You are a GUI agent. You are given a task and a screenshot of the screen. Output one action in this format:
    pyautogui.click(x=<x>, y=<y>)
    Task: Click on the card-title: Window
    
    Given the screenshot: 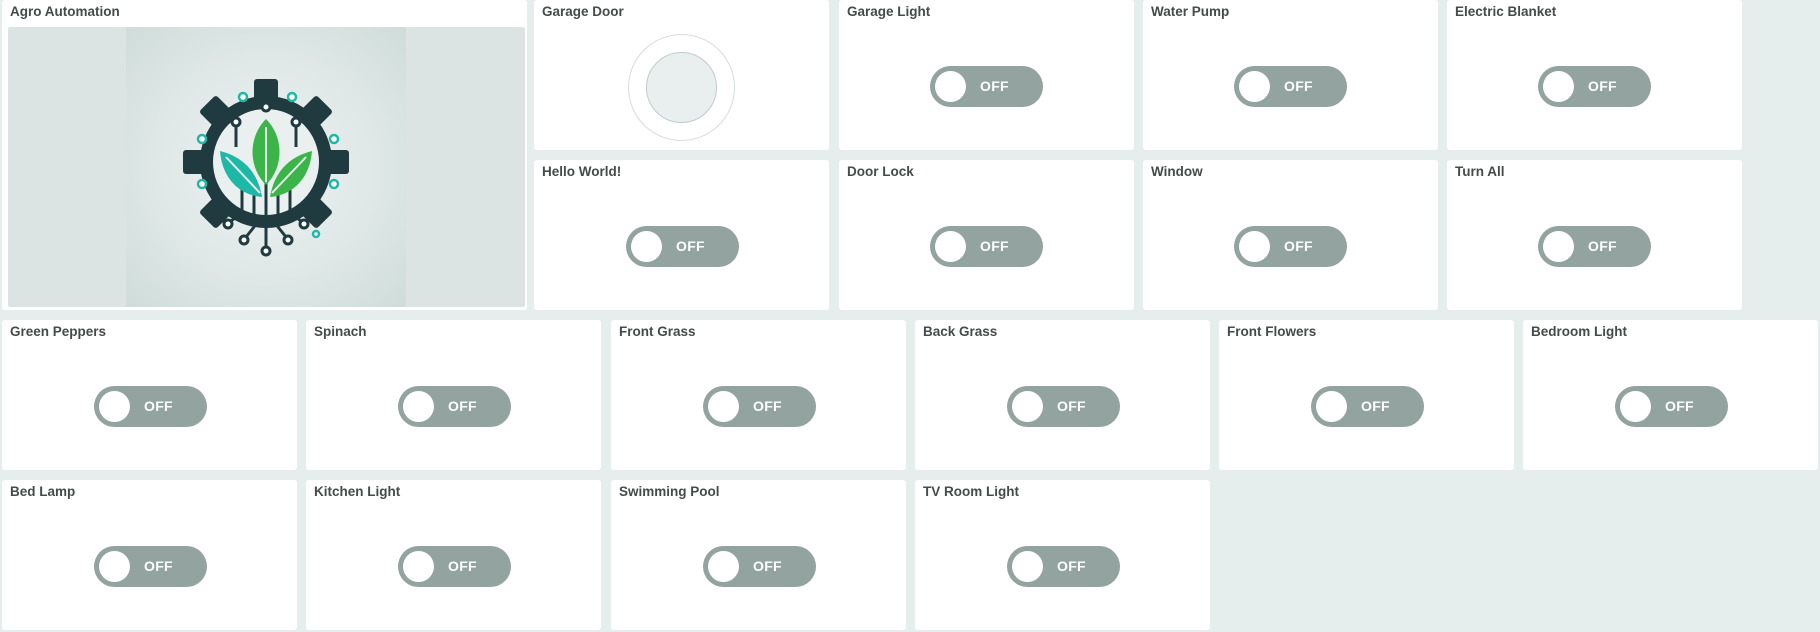 What is the action you would take?
    pyautogui.click(x=1177, y=171)
    